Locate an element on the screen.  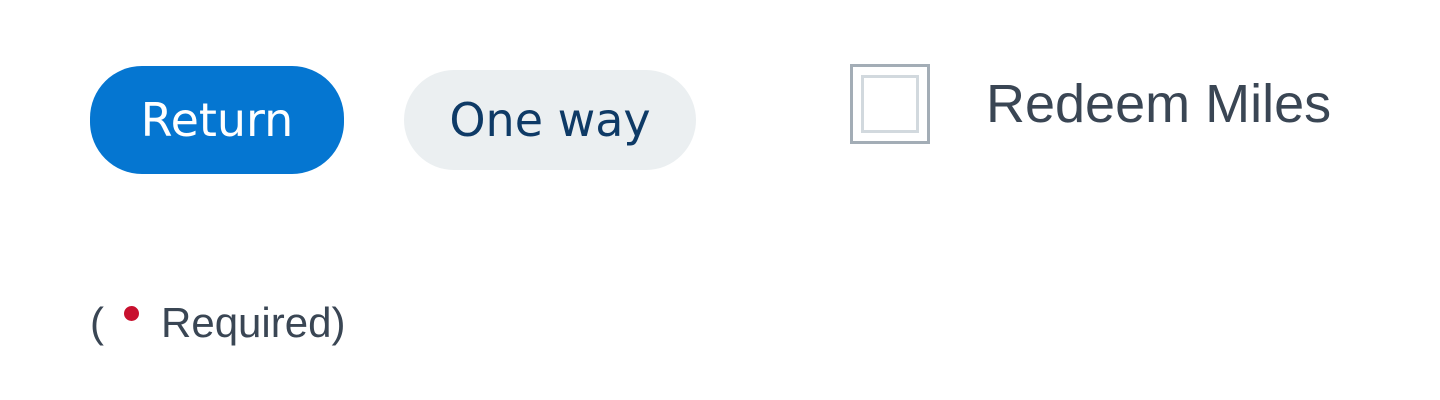
trip-type-toggle: Return One way is located at coordinates (393, 120).